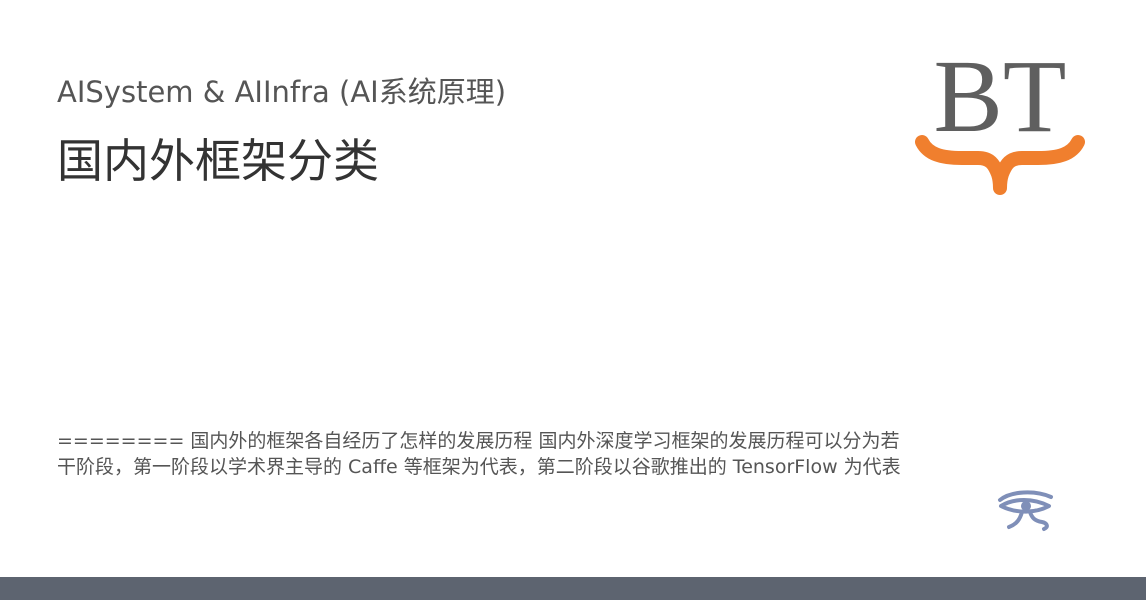 The image size is (1146, 600). I want to click on book-brace-logo: BT, so click(1000, 120).